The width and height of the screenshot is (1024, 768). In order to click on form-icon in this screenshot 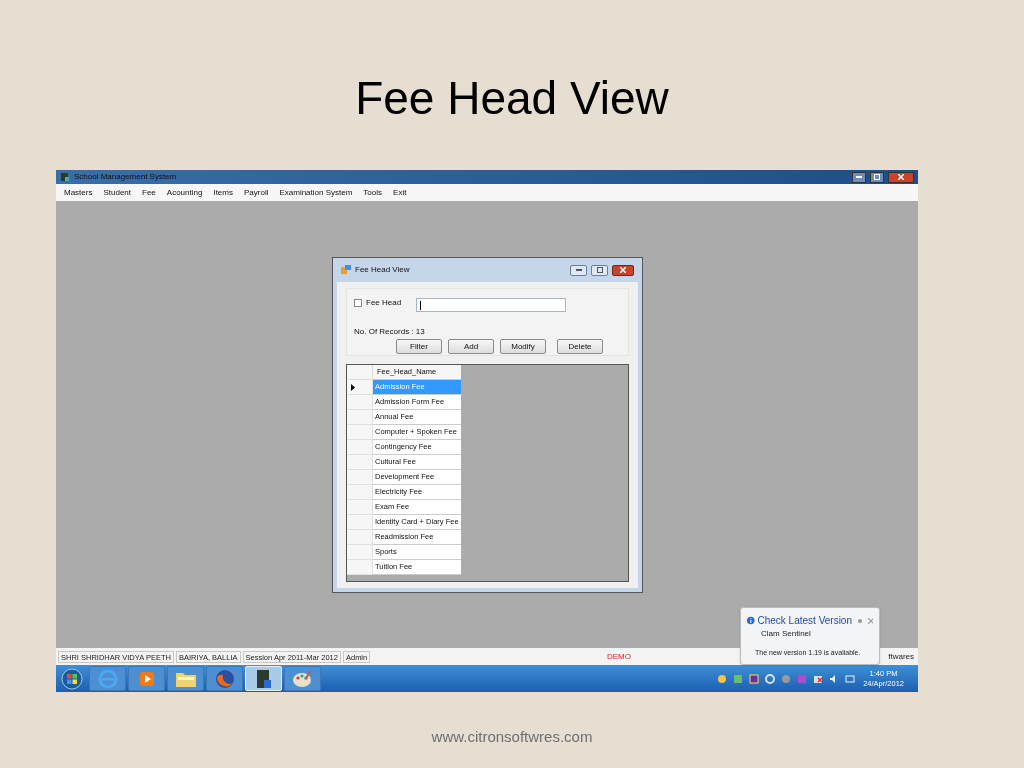, I will do `click(346, 270)`.